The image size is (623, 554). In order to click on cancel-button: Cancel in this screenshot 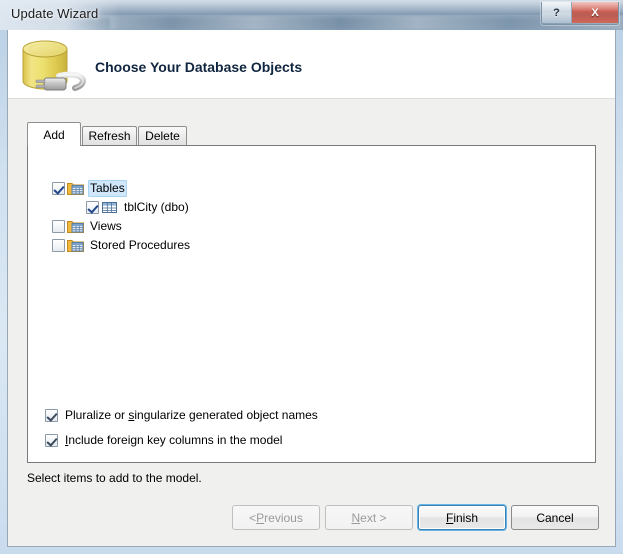, I will do `click(555, 517)`.